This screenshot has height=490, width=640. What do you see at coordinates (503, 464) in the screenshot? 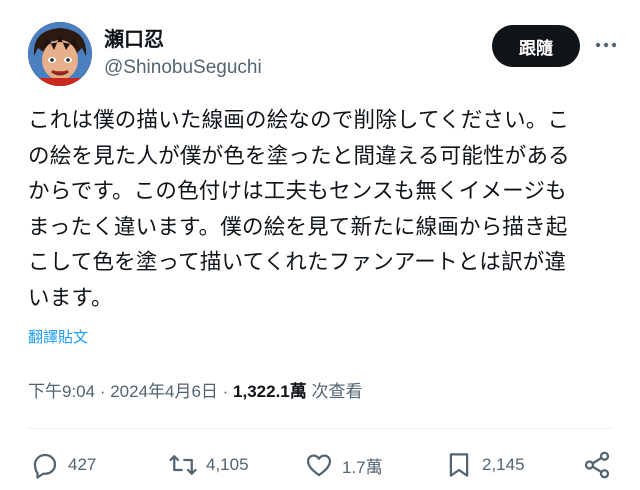
I see `bookmark-count: 2,145` at bounding box center [503, 464].